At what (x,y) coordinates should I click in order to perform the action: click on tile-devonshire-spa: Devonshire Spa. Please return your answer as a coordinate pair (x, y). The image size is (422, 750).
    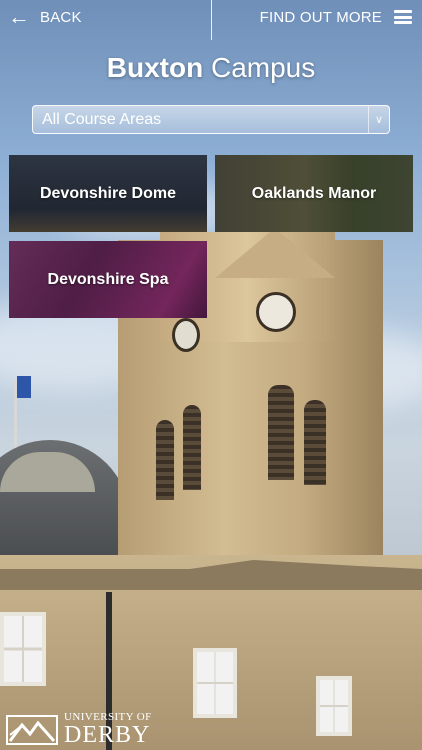
    Looking at the image, I should click on (108, 279).